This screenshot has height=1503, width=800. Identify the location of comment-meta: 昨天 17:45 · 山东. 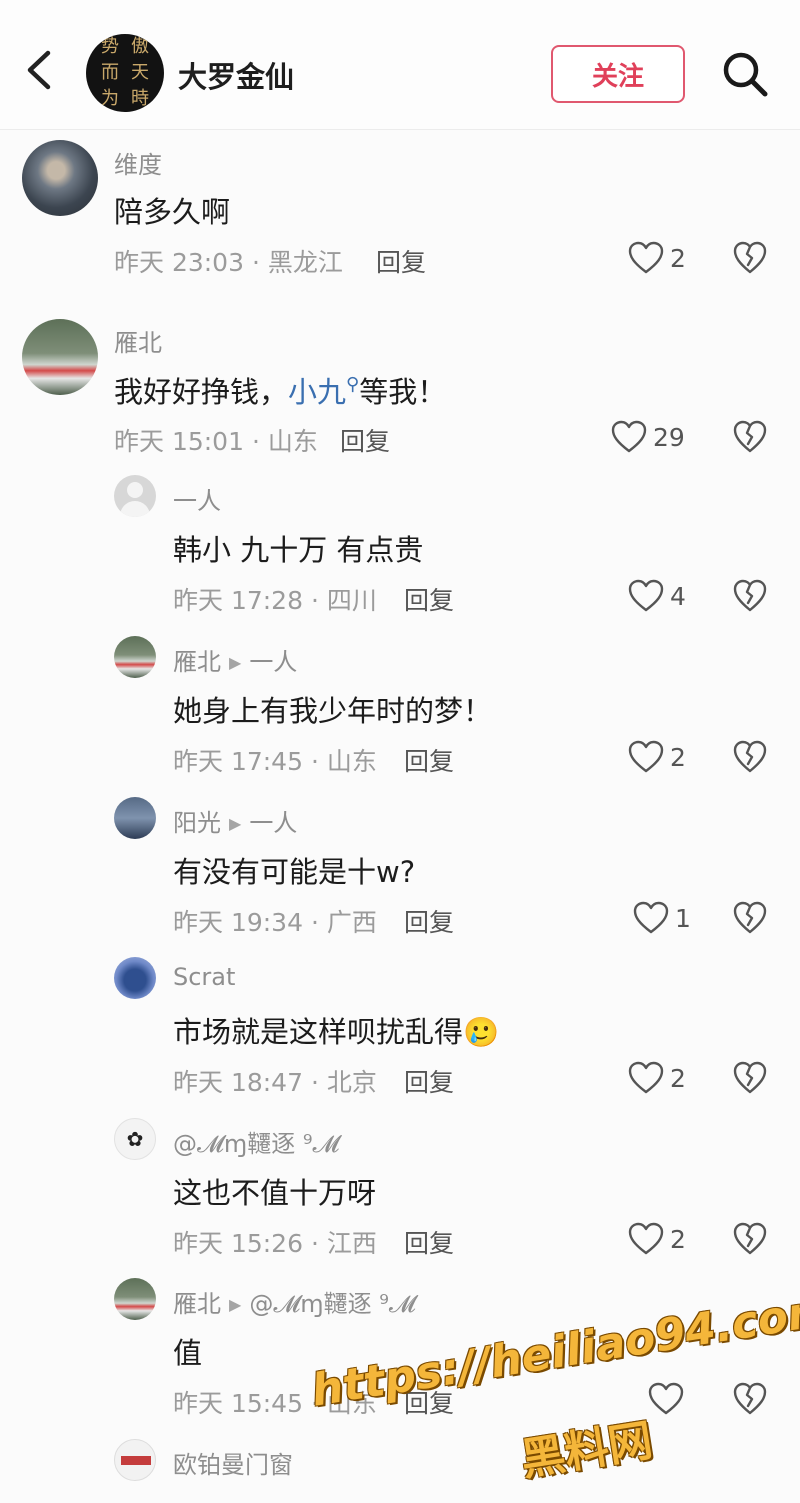
(275, 761).